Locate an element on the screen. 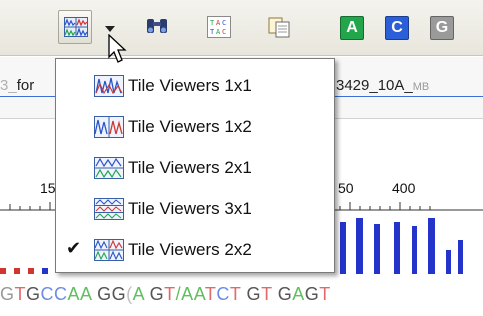 The height and width of the screenshot is (316, 483). tile-2x1-icon is located at coordinates (109, 167).